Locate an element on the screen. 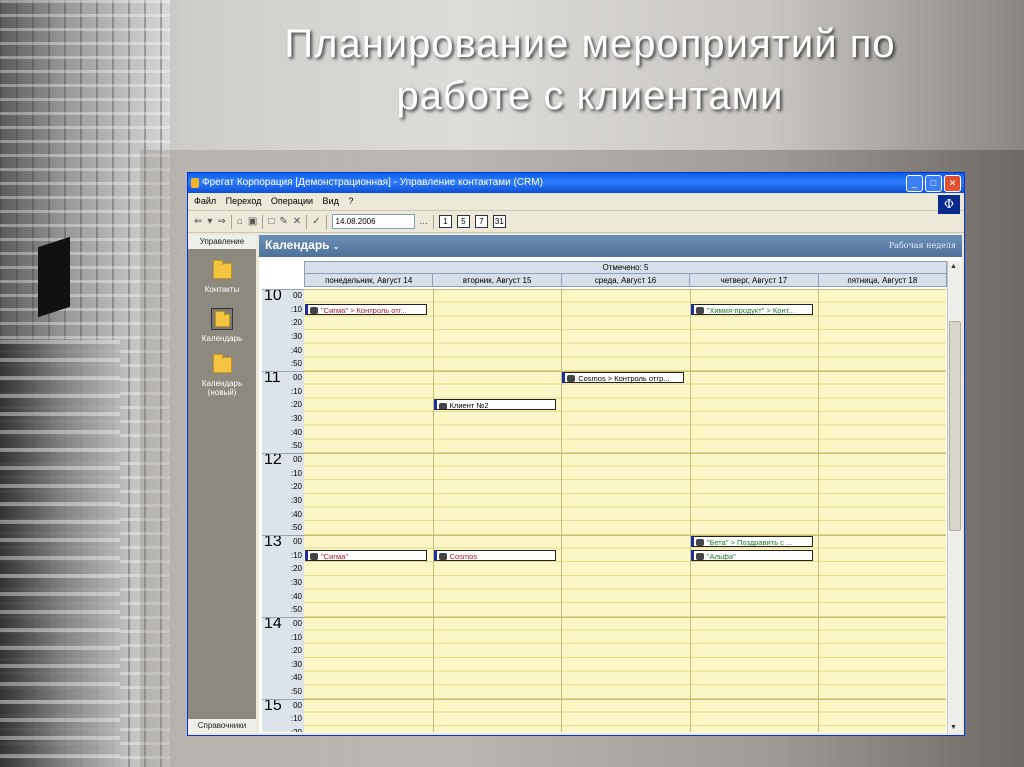  forward-icon: ⇒ is located at coordinates (221, 221).